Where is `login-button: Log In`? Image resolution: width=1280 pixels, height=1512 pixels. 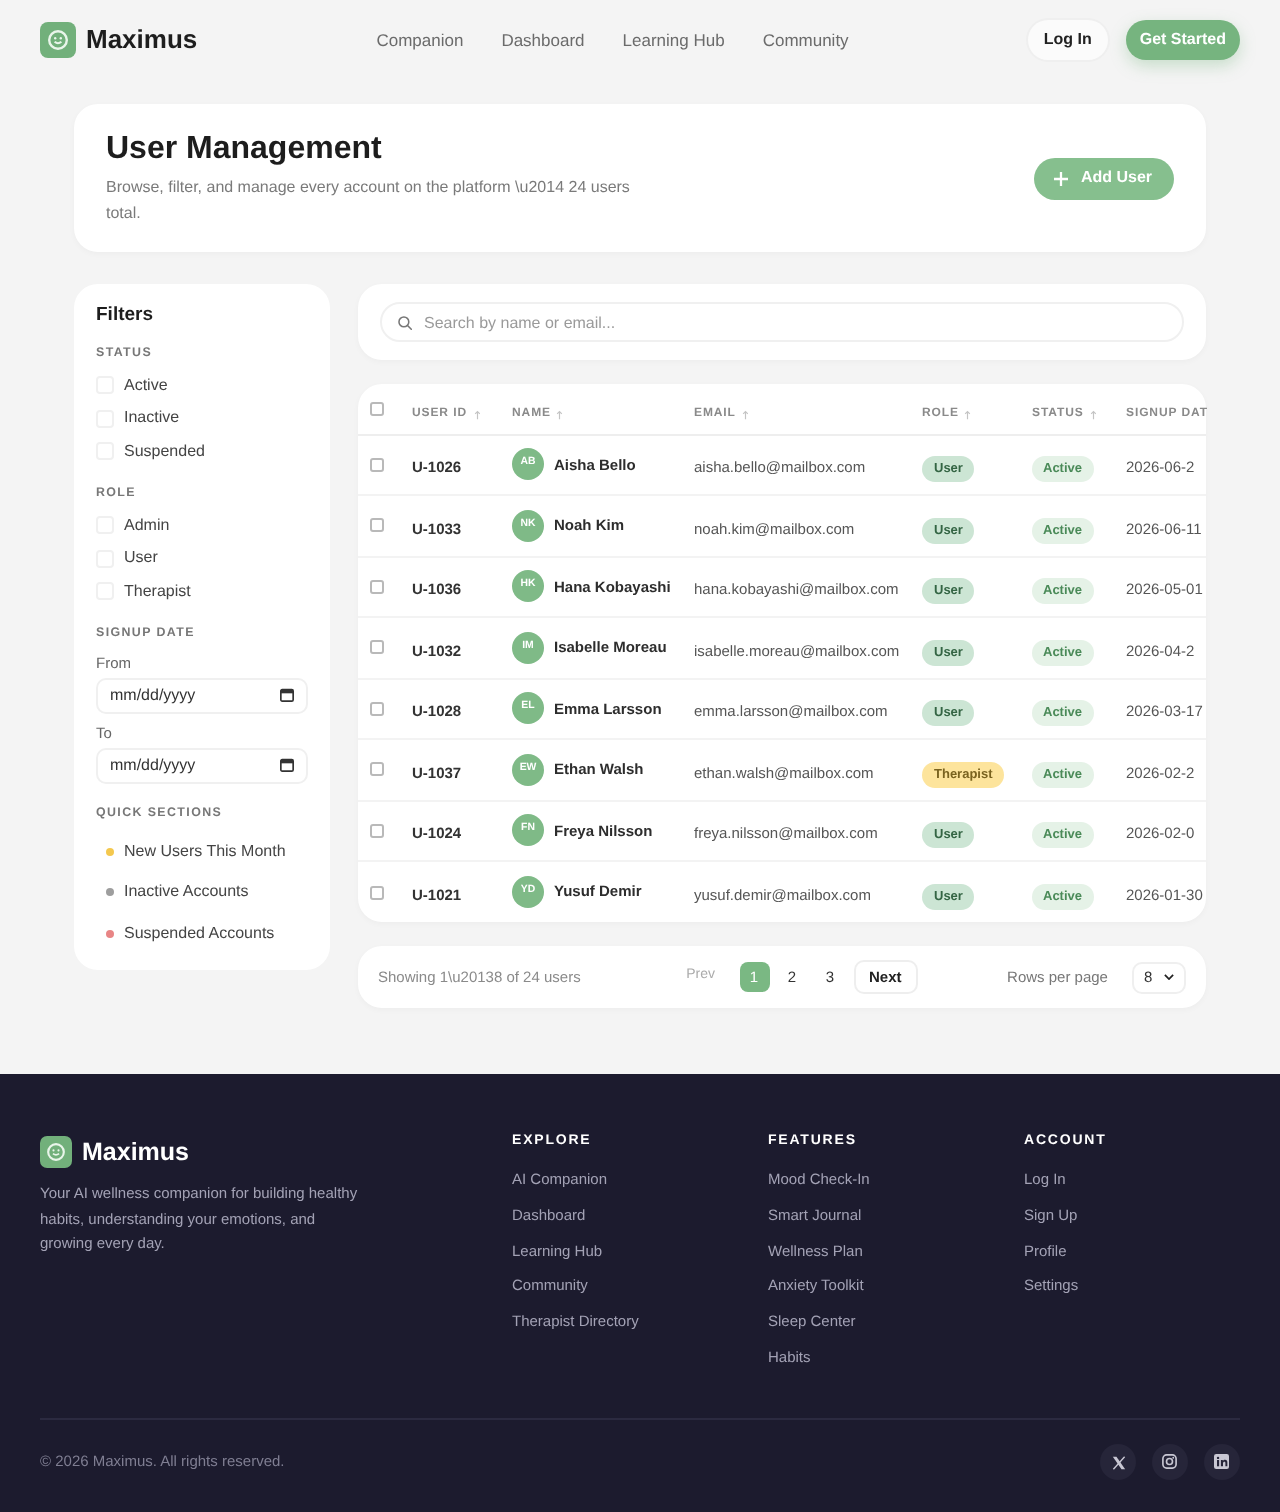
login-button: Log In is located at coordinates (1067, 40).